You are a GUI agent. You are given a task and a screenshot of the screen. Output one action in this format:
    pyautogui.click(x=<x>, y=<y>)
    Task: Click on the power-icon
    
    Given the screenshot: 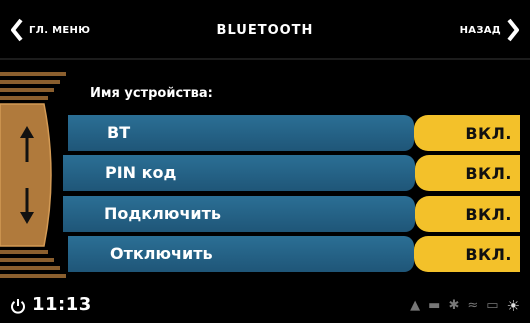 What is the action you would take?
    pyautogui.click(x=18, y=306)
    